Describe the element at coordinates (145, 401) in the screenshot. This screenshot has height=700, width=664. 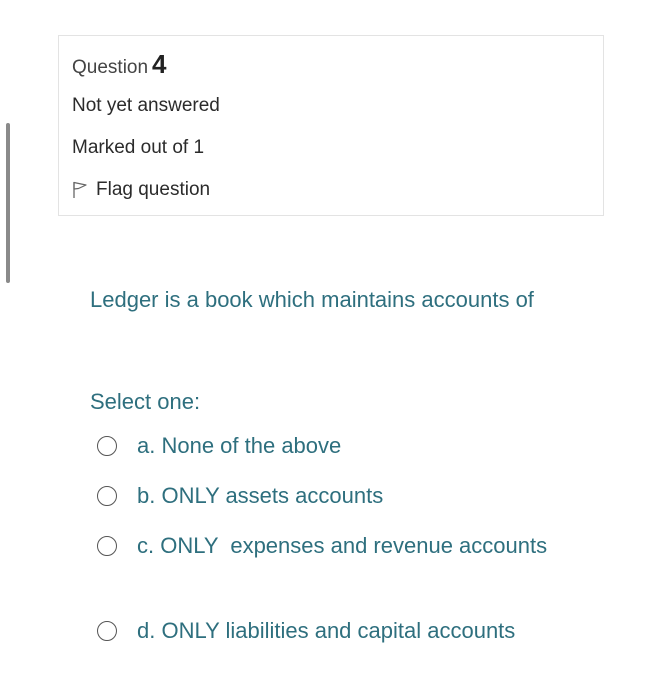
I see `select-prompt: Select one:` at that location.